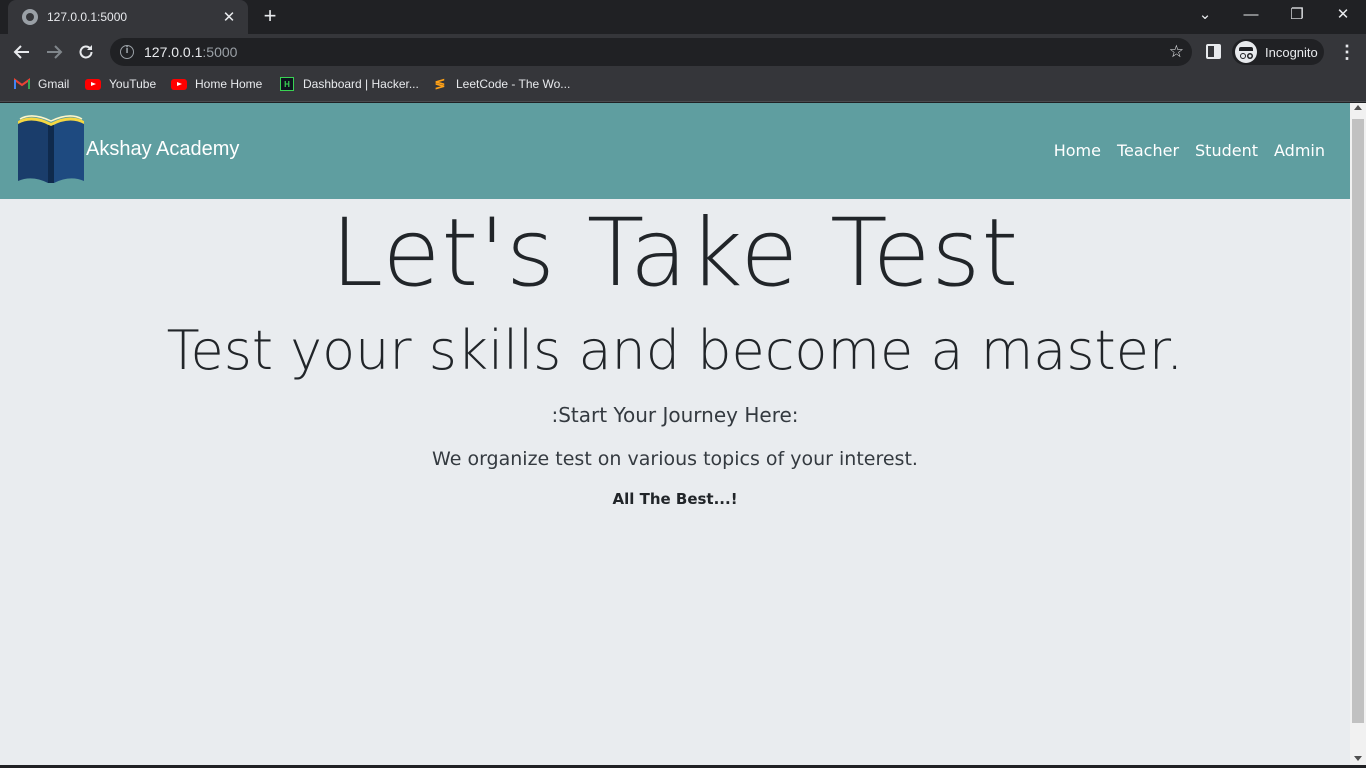 This screenshot has height=768, width=1366. What do you see at coordinates (651, 52) in the screenshot?
I see `address-bar: i 127.0.0.1:5000 ☆` at bounding box center [651, 52].